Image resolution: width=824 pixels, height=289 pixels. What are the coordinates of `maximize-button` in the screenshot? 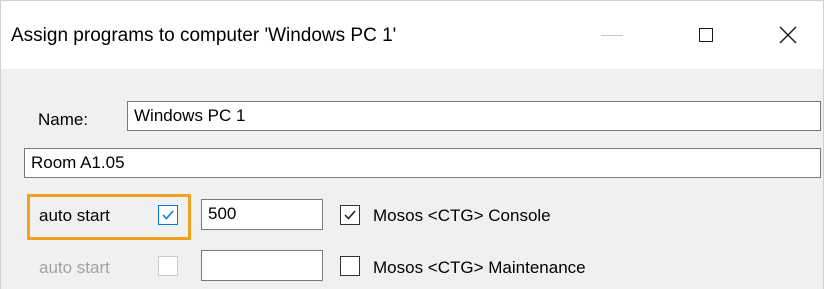 It's located at (706, 35).